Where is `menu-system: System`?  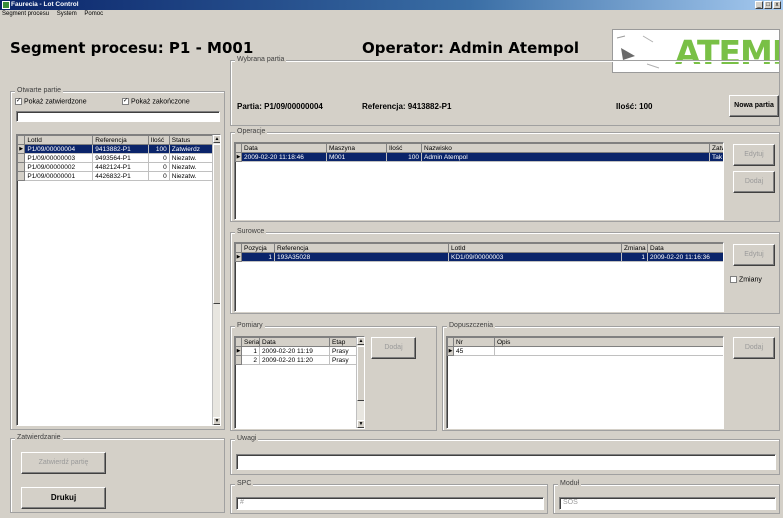
menu-system: System is located at coordinates (67, 14).